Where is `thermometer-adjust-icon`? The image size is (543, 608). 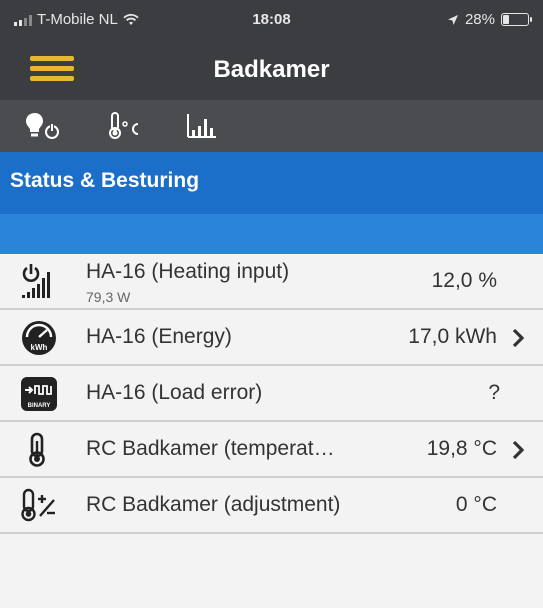 thermometer-adjust-icon is located at coordinates (38, 505).